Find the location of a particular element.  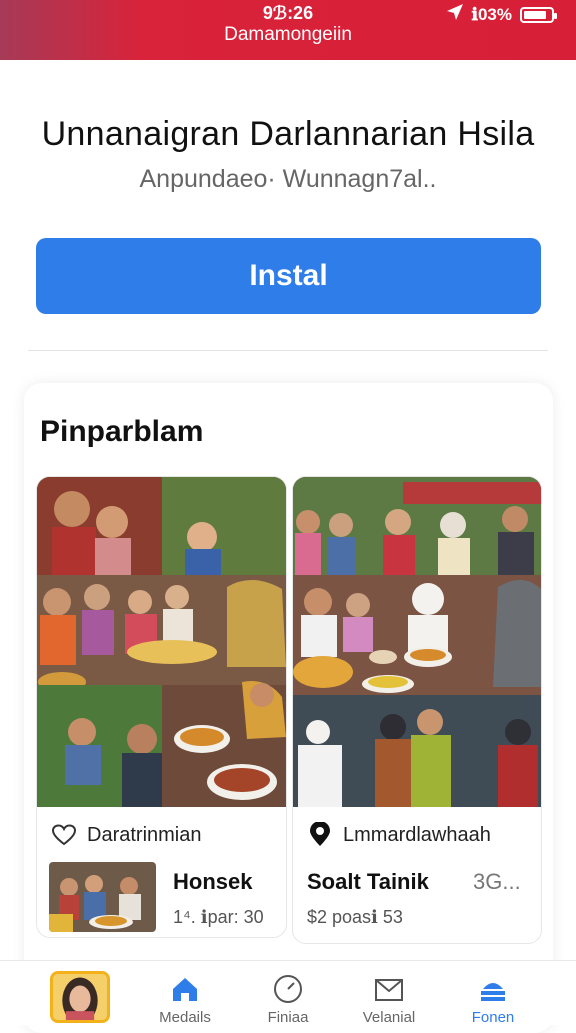

tab-fonen: Fonen is located at coordinates (493, 993).